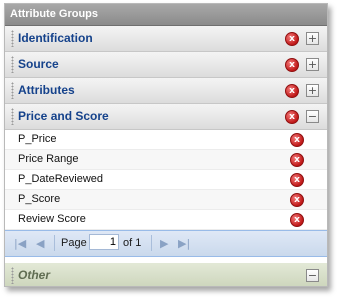 Image resolution: width=364 pixels, height=304 pixels. What do you see at coordinates (55, 38) in the screenshot?
I see `group-title: Identification` at bounding box center [55, 38].